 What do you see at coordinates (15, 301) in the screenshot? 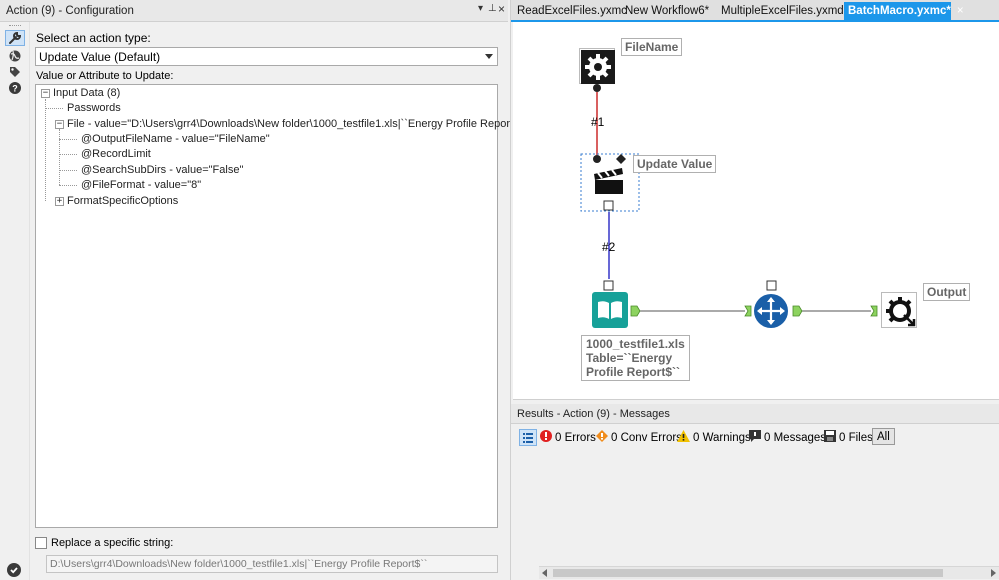
I see `config-side-toolbar: ?` at bounding box center [15, 301].